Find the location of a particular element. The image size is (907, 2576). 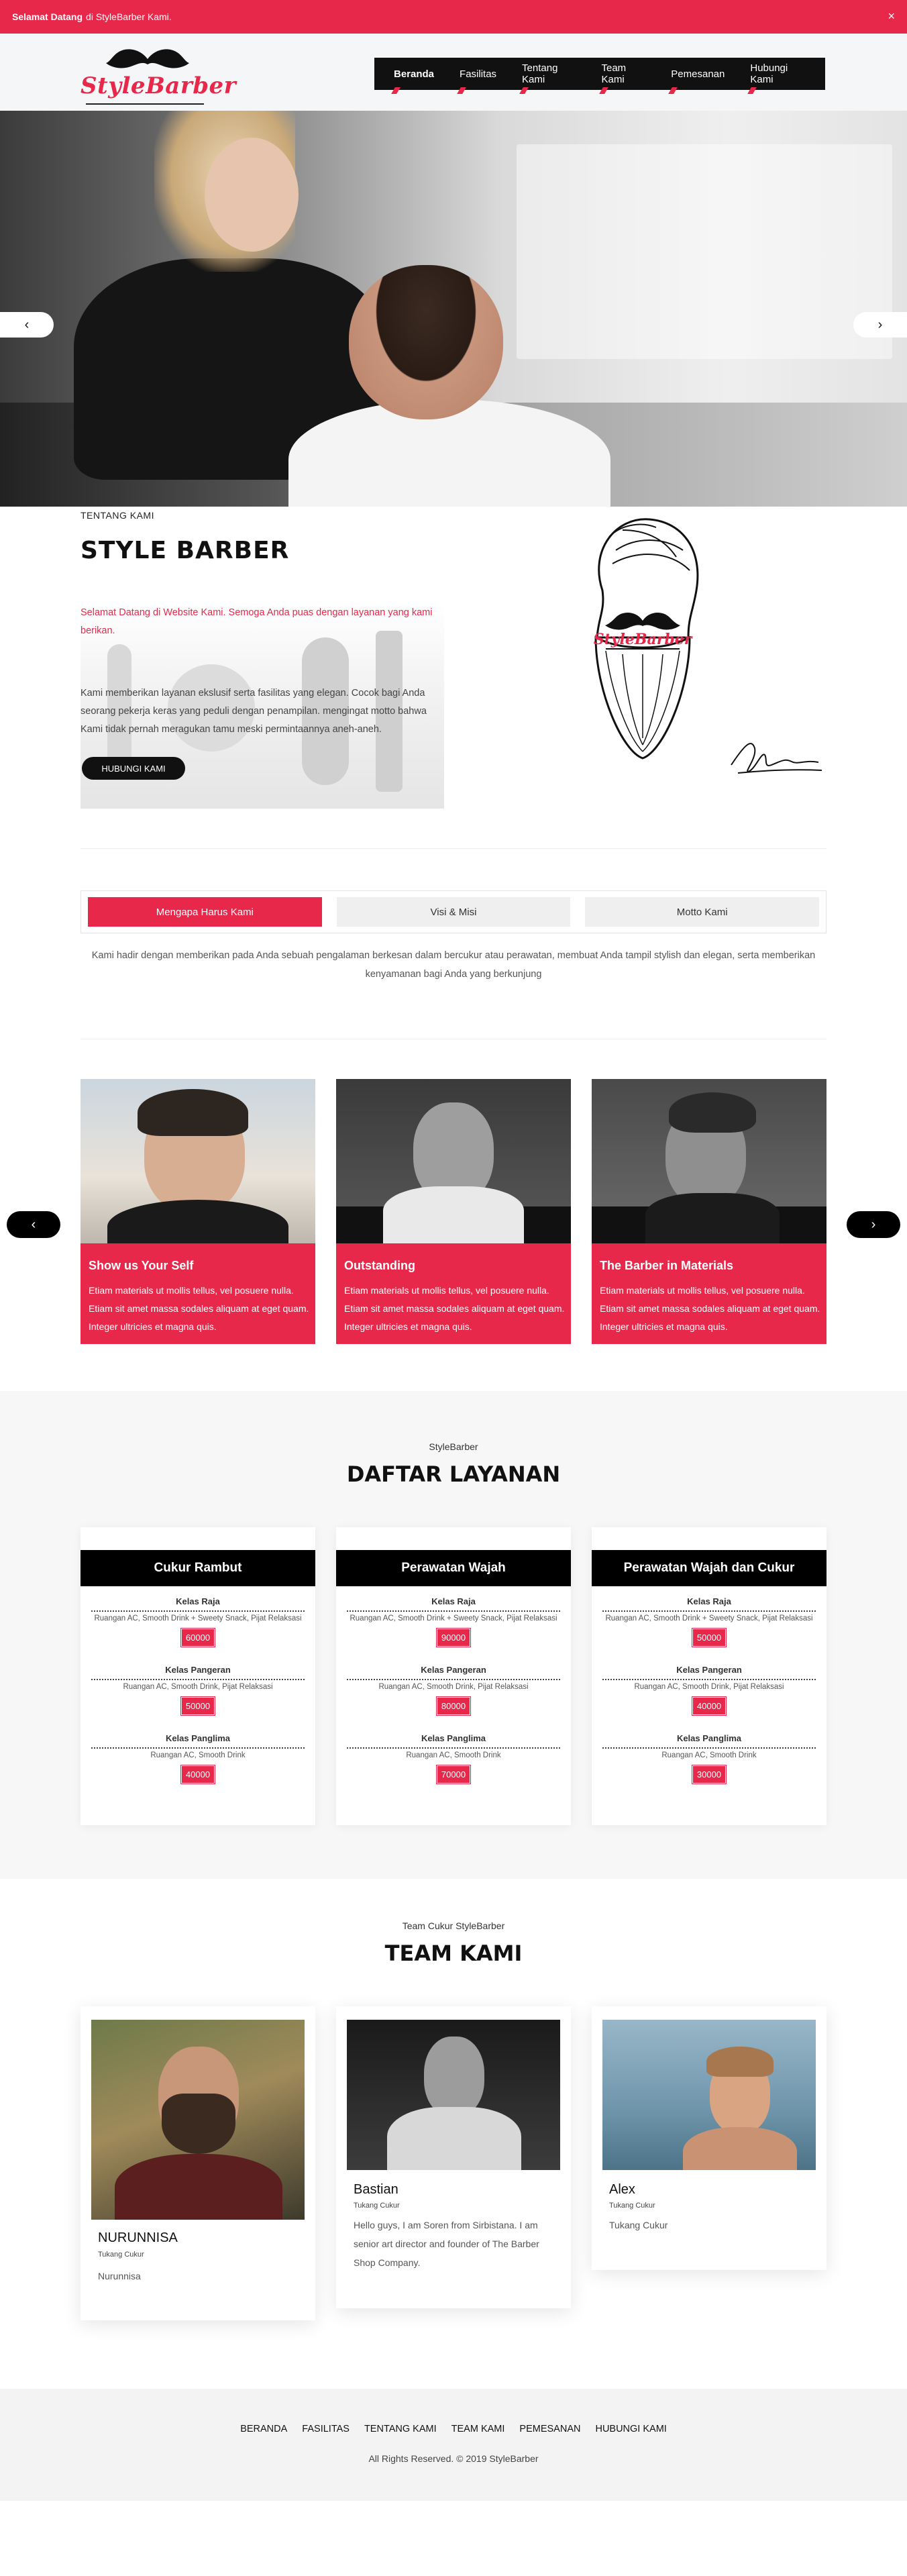

tab-motto-kami: Motto Kami is located at coordinates (702, 912).